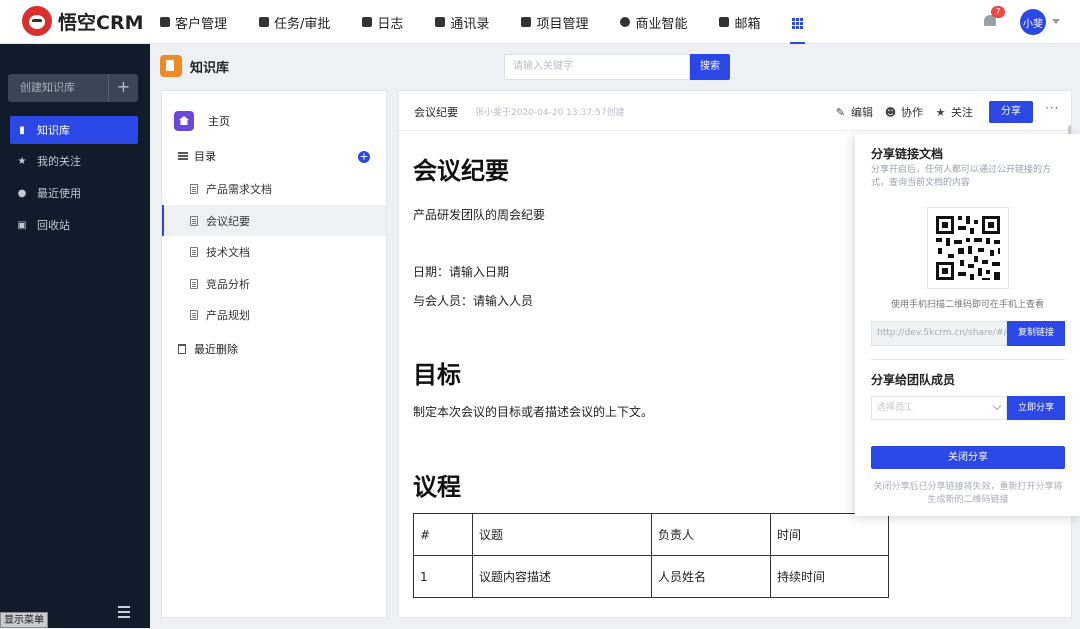 The height and width of the screenshot is (629, 1080). Describe the element at coordinates (479, 215) in the screenshot. I see `paragraph: 产品研发团队的周会纪要` at that location.